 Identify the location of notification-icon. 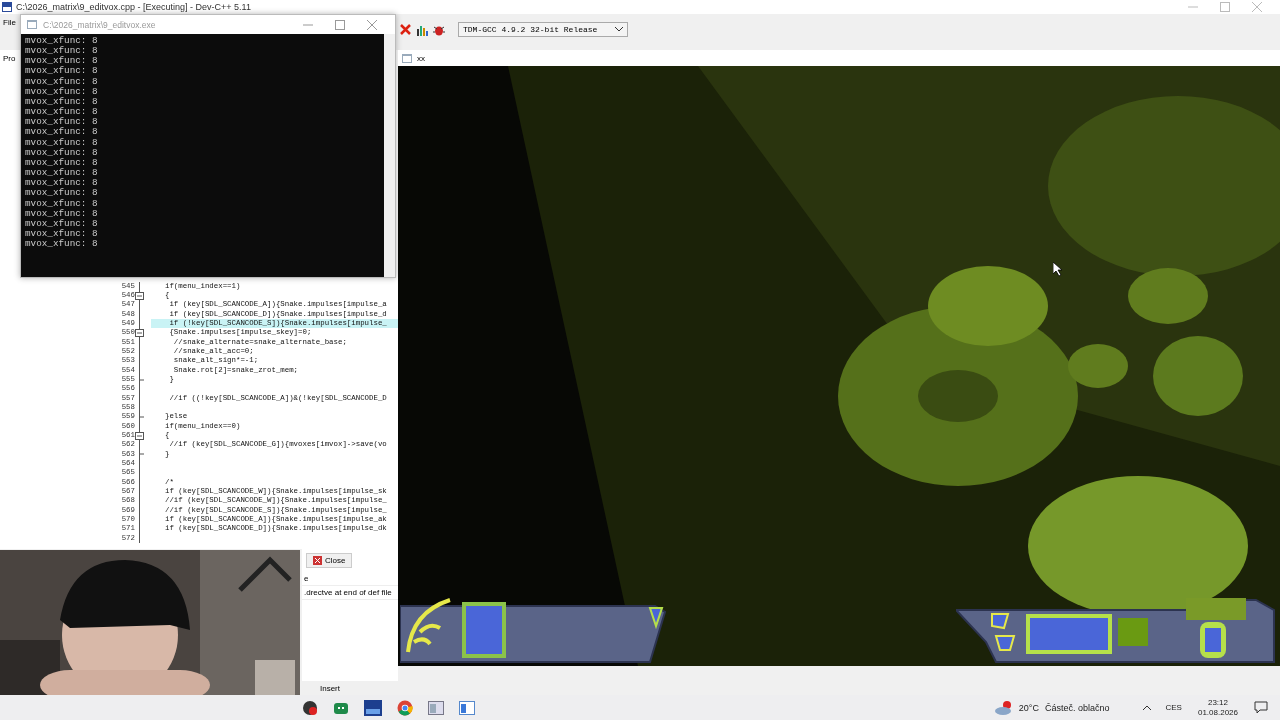
(1261, 707).